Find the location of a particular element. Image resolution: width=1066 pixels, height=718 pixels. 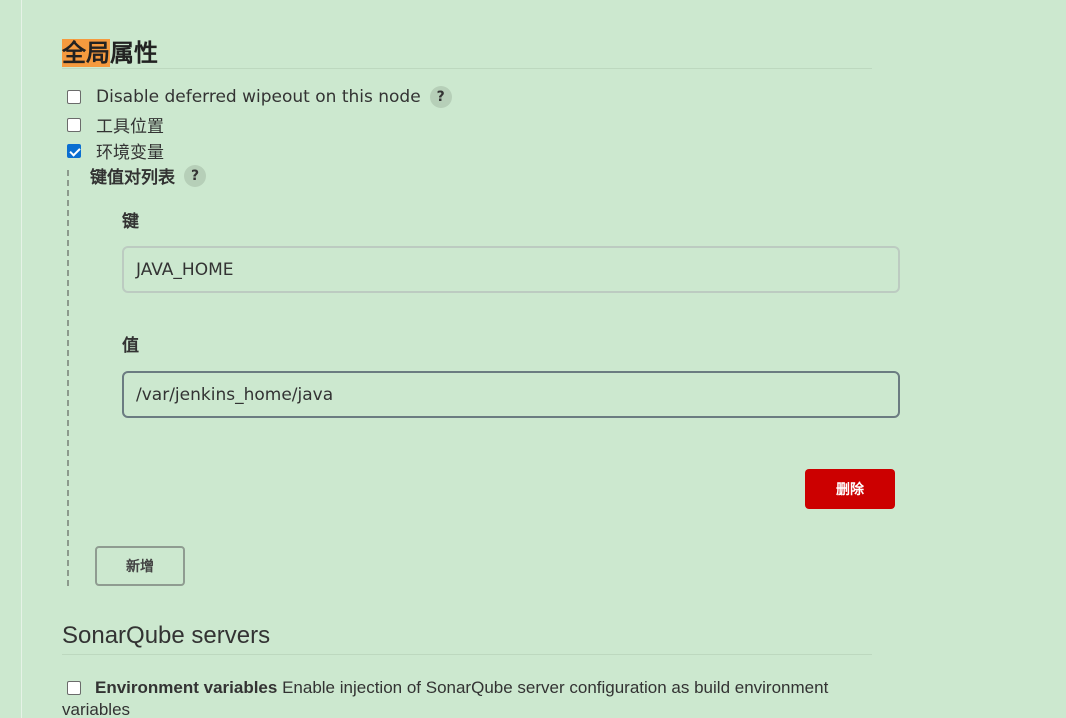

disable-wipeout-label: Disable deferred wipeout on this node is located at coordinates (258, 97).